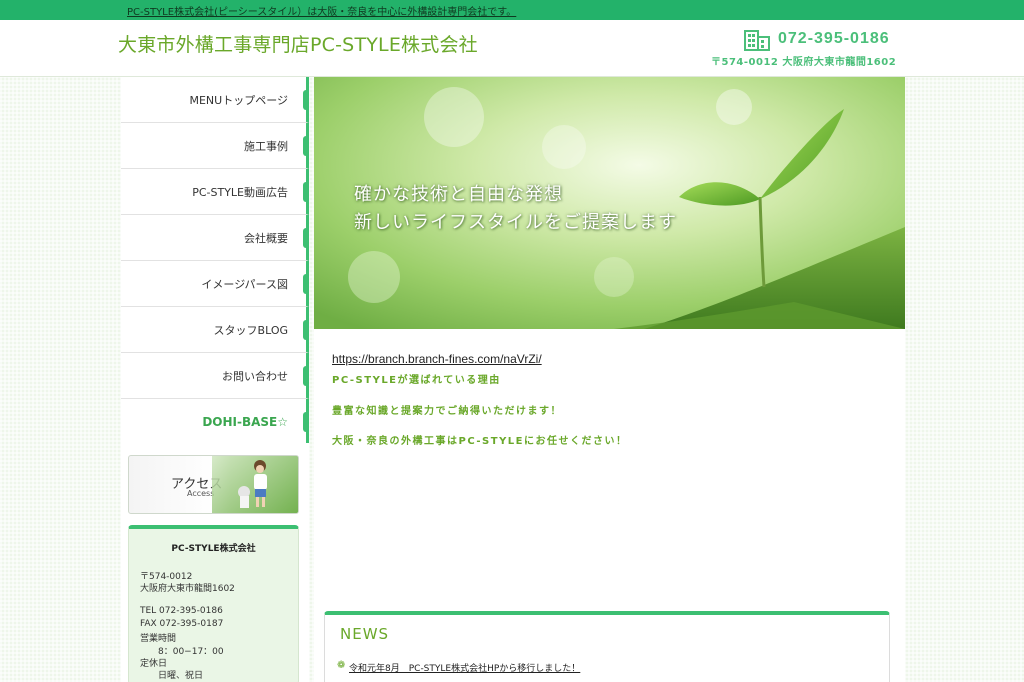 This screenshot has height=682, width=1024. Describe the element at coordinates (244, 284) in the screenshot. I see `nav-label: イメージパース図` at that location.